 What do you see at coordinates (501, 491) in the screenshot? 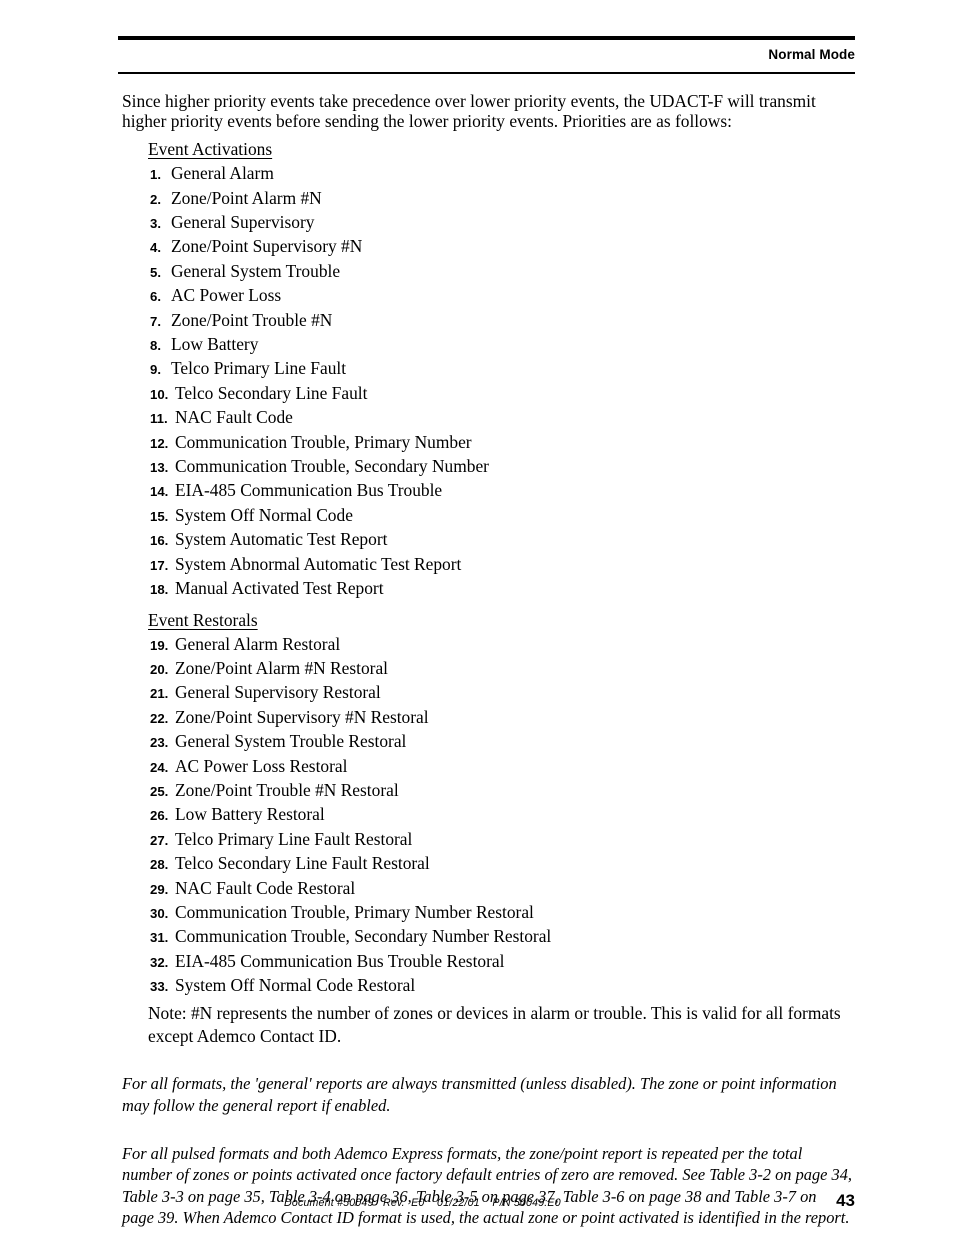
I see `list-item: 14. EIA-485 Communication Bus Trouble` at bounding box center [501, 491].